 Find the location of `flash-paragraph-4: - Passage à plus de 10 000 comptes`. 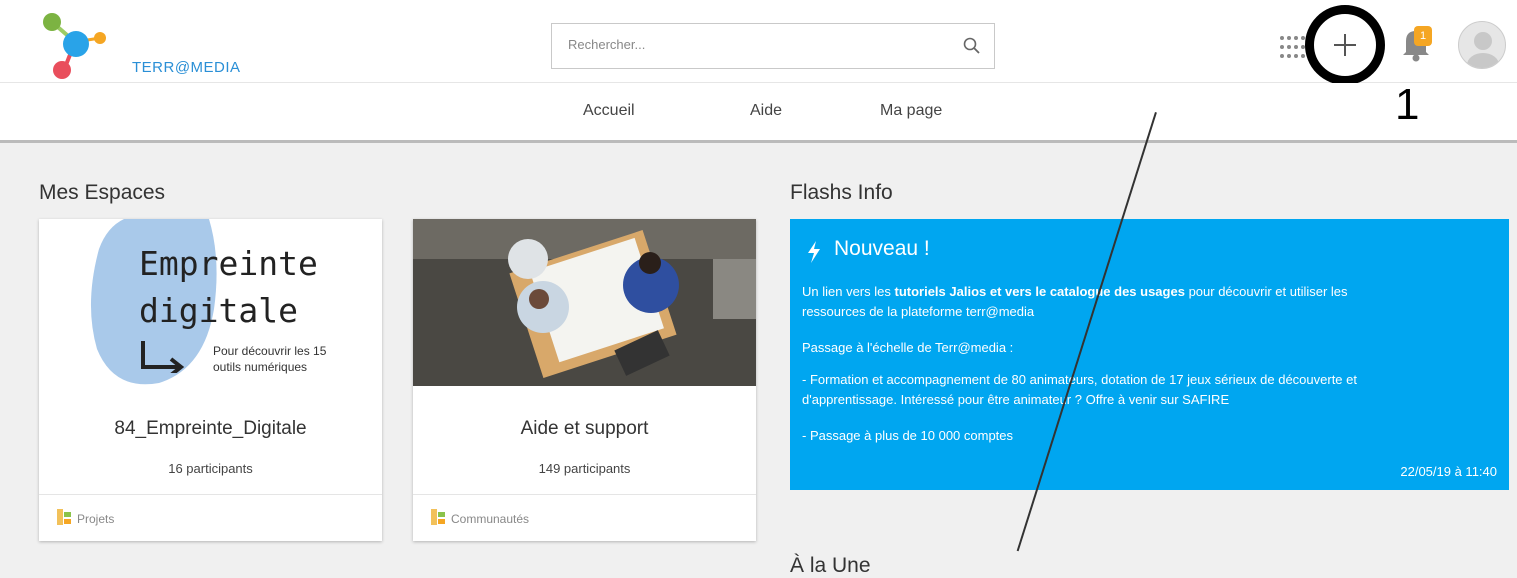

flash-paragraph-4: - Passage à plus de 10 000 comptes is located at coordinates (908, 435).